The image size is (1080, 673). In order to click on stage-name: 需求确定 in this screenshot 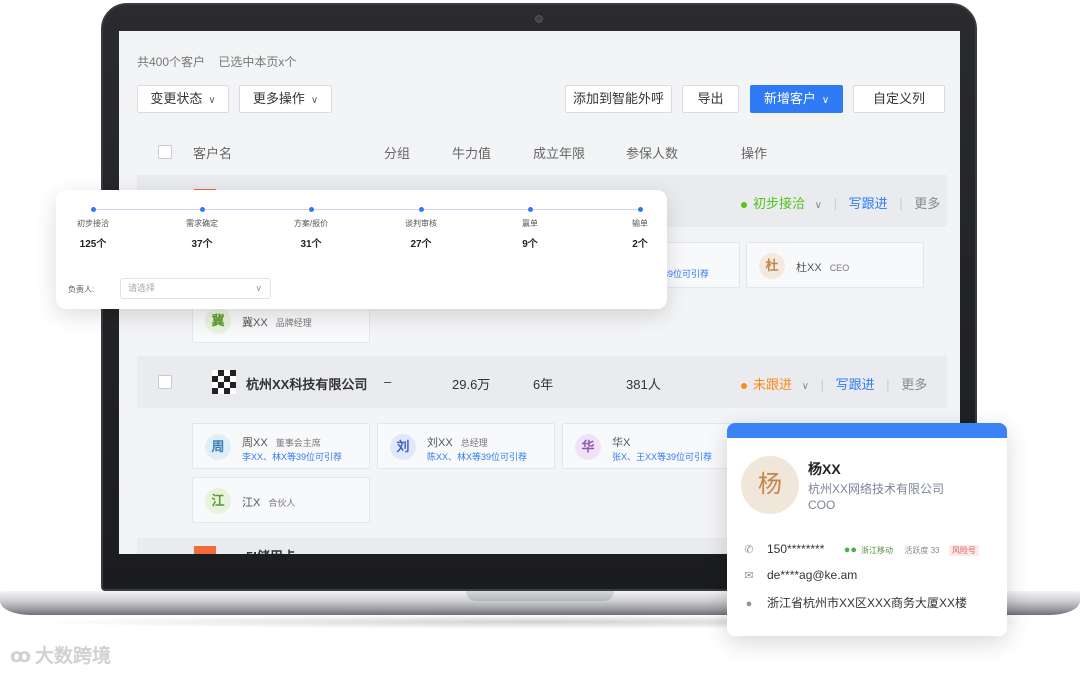, I will do `click(202, 223)`.